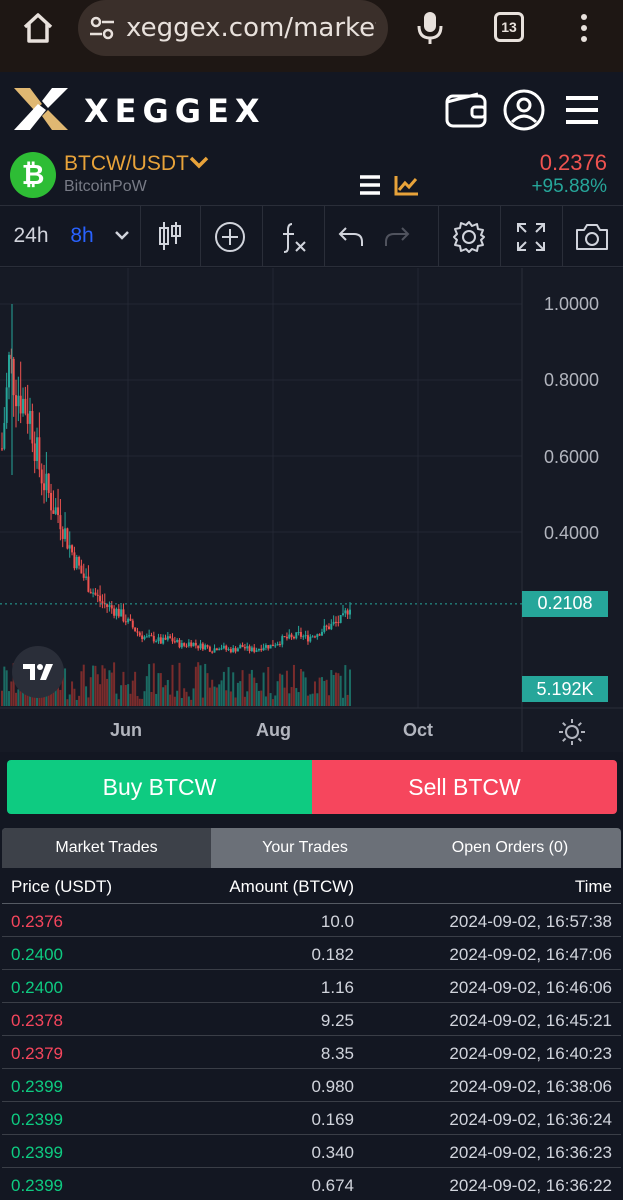 The height and width of the screenshot is (1200, 623). Describe the element at coordinates (332, 1185) in the screenshot. I see `trade-amount: 0.674` at that location.